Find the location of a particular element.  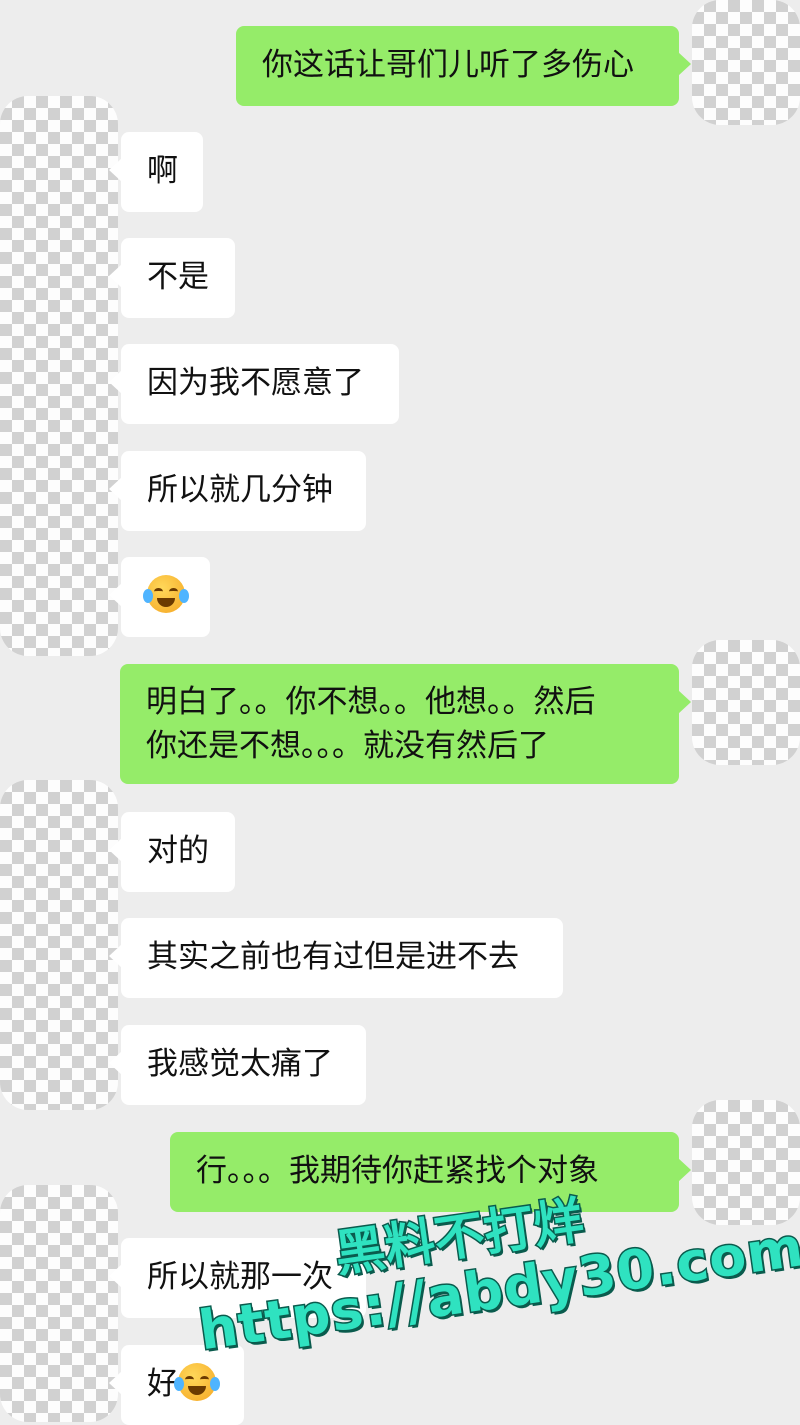

message-bubble-incoming: 所以就几分钟 is located at coordinates (237, 491).